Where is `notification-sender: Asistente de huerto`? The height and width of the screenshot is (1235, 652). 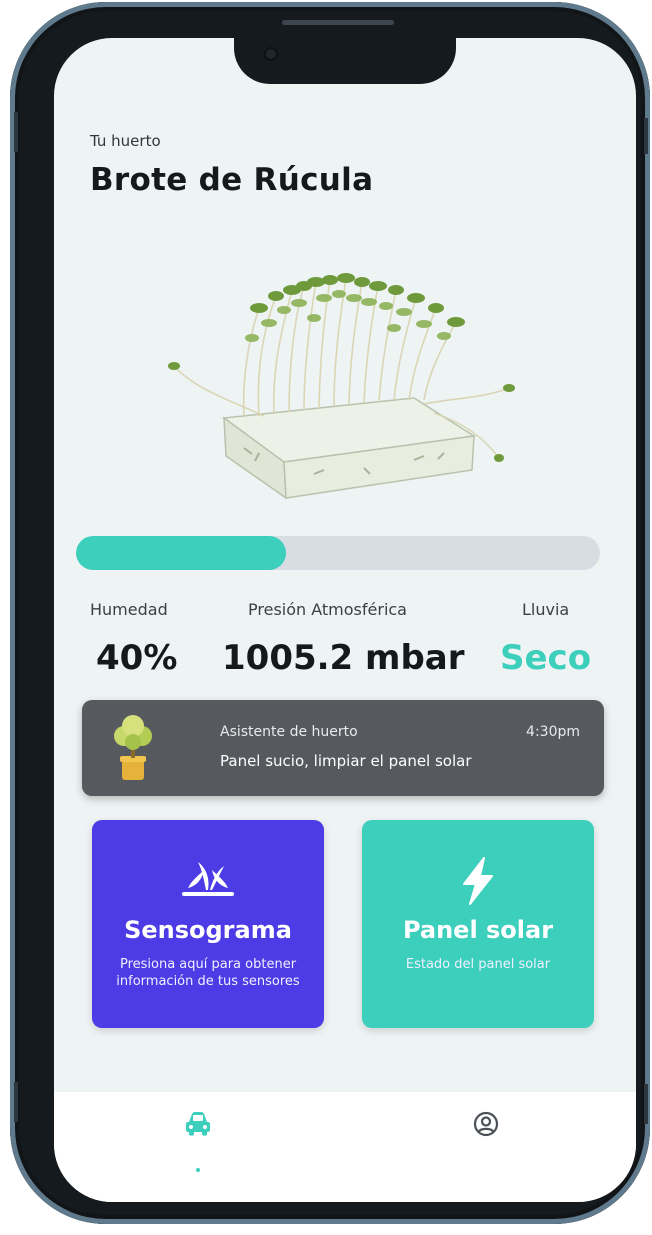 notification-sender: Asistente de huerto is located at coordinates (289, 732).